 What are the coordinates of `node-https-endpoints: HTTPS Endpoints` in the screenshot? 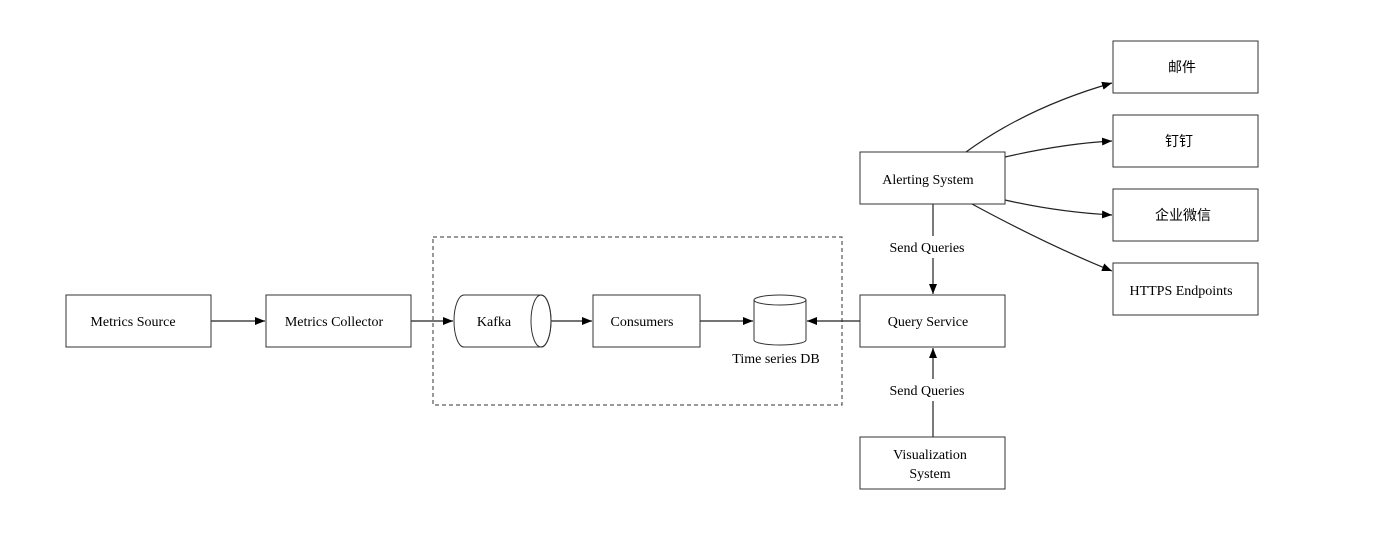 It's located at (1185, 289).